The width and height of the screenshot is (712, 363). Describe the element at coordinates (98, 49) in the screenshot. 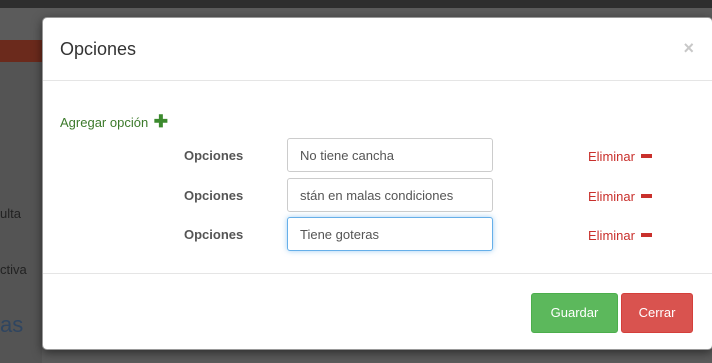

I see `modal-title: Opciones` at that location.